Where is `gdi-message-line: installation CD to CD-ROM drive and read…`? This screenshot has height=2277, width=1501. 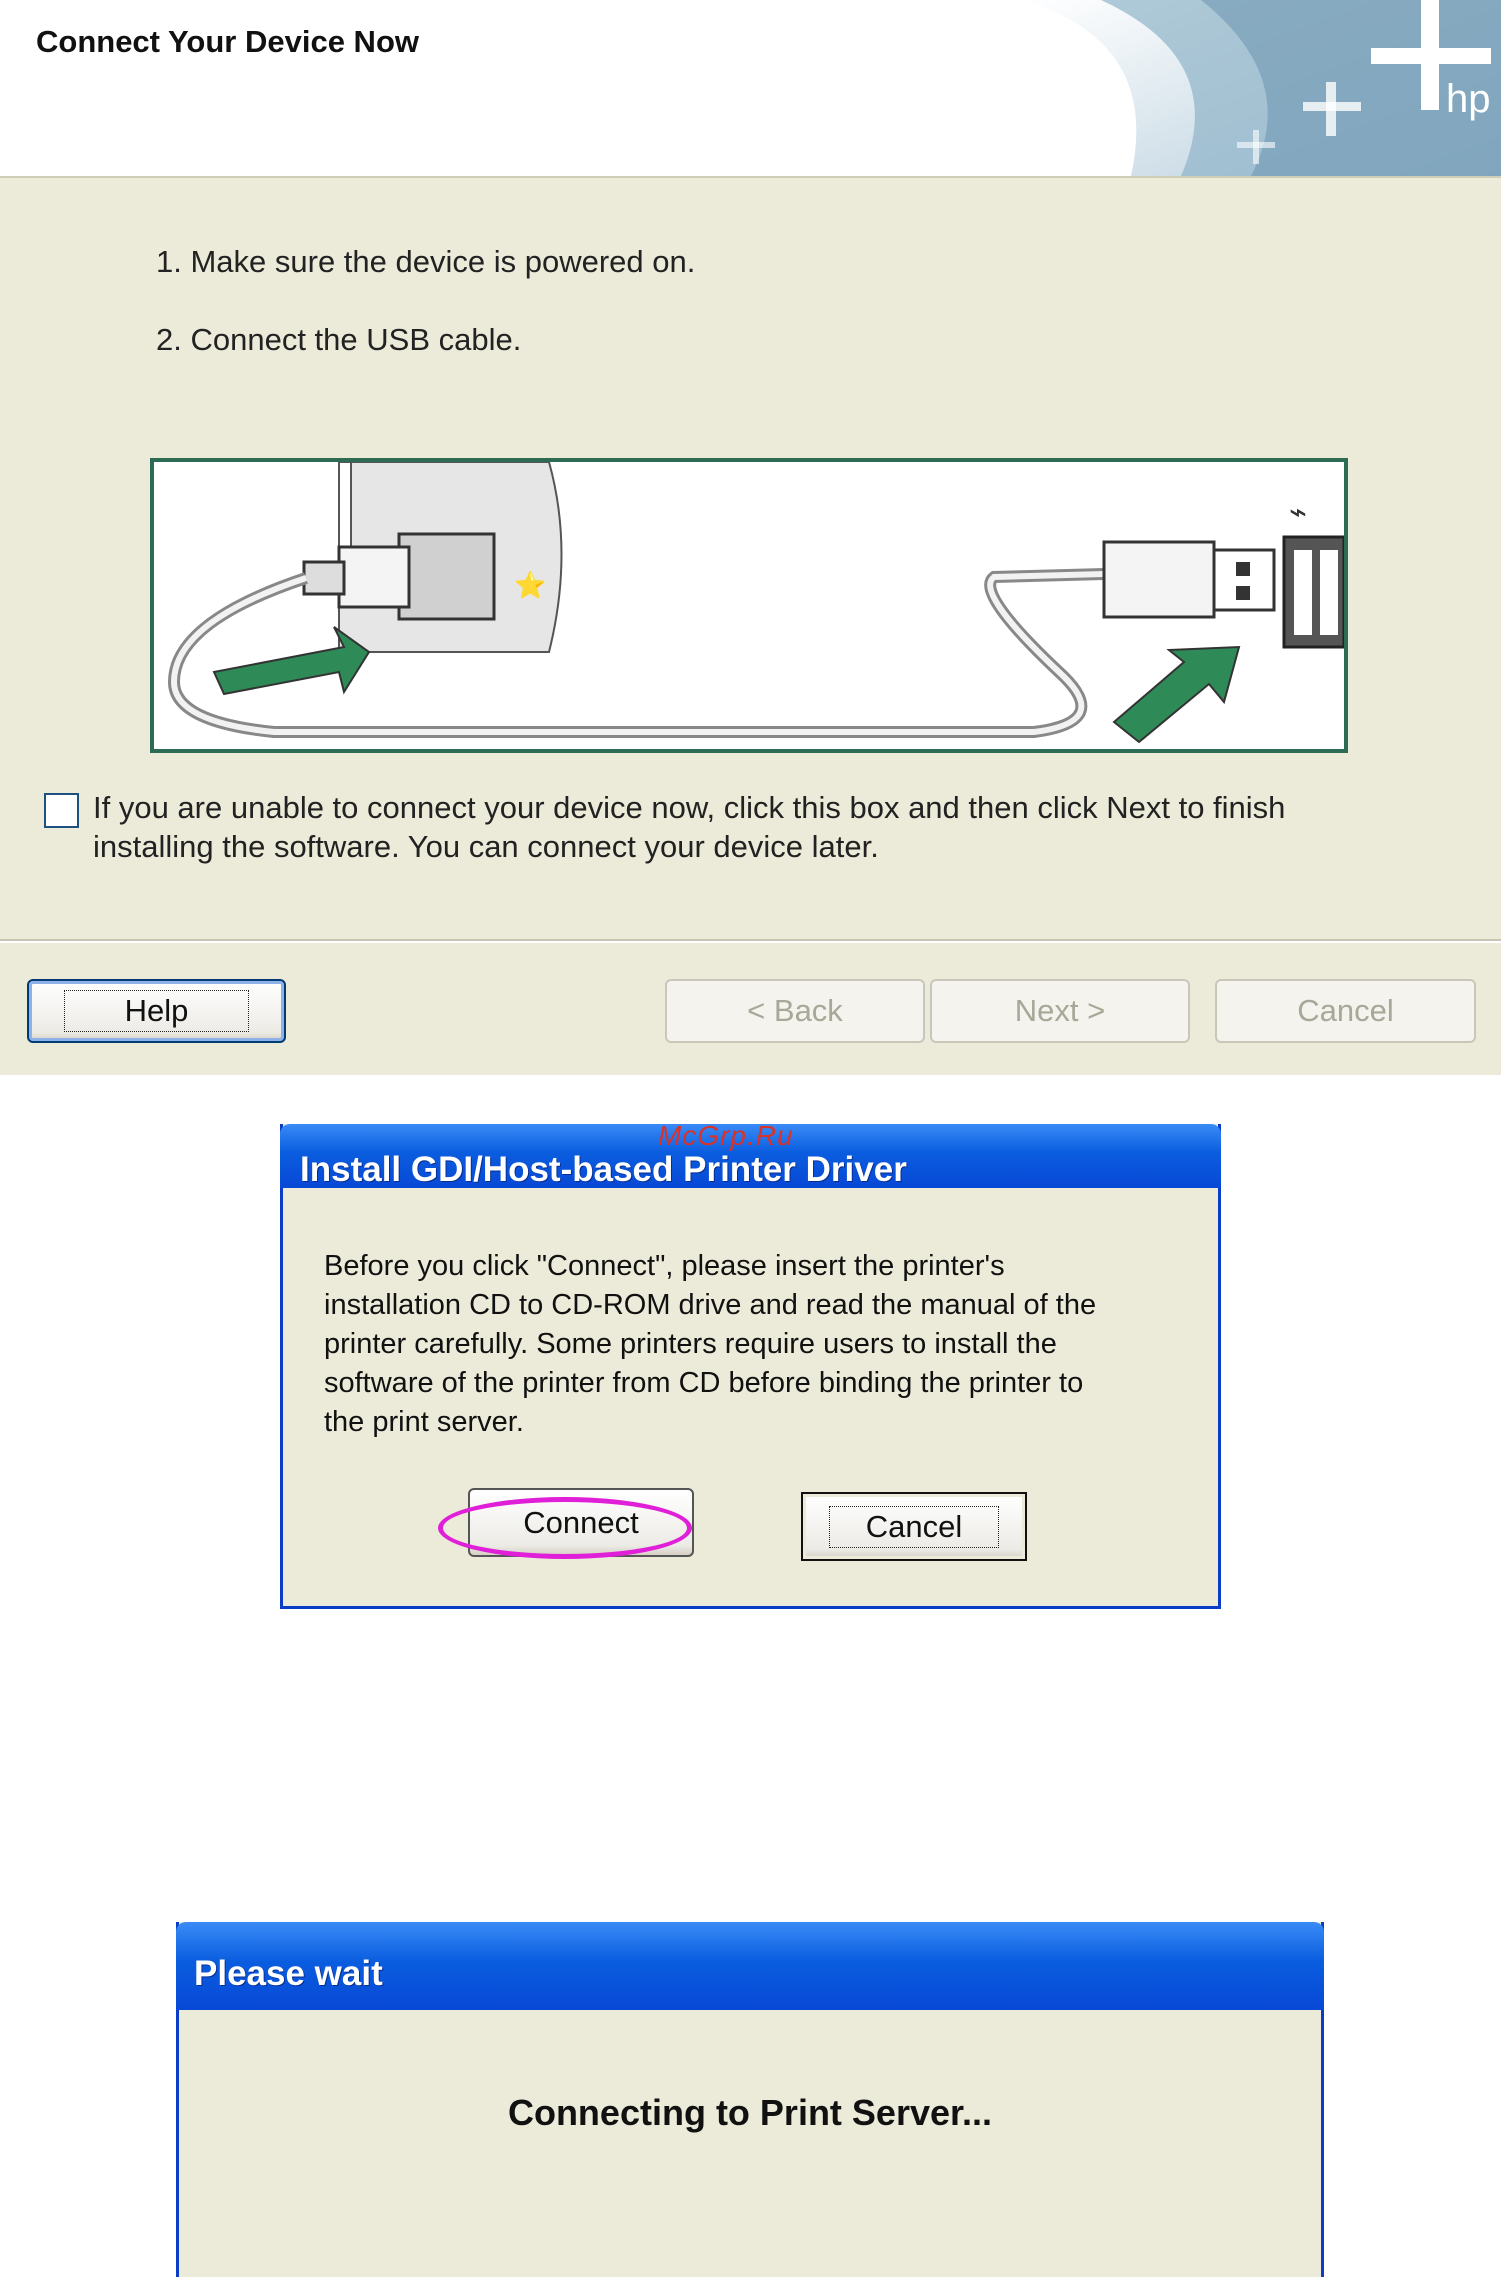 gdi-message-line: installation CD to CD-ROM drive and read… is located at coordinates (710, 1305).